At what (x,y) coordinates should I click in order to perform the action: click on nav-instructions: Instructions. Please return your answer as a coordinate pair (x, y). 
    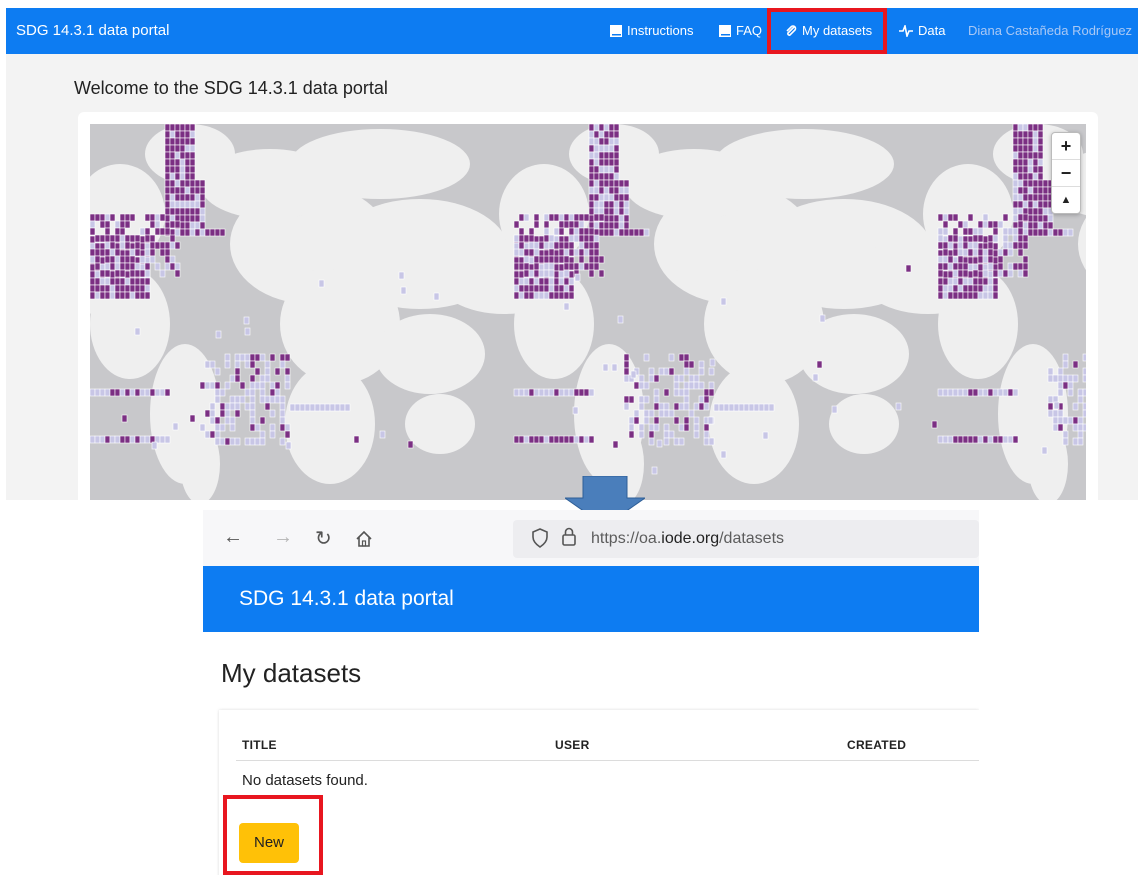
    Looking at the image, I should click on (651, 30).